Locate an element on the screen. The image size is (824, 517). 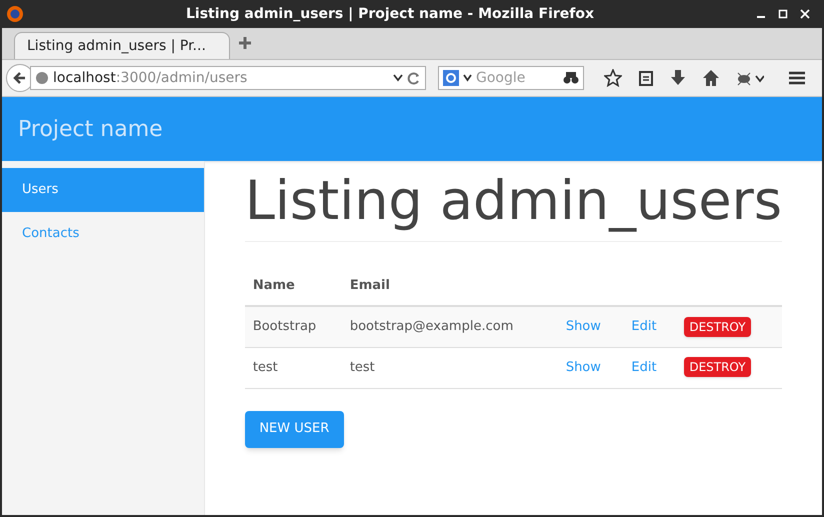
window-title: Listing admin_users | Project name - Mozilla Firefox is located at coordinates (390, 14).